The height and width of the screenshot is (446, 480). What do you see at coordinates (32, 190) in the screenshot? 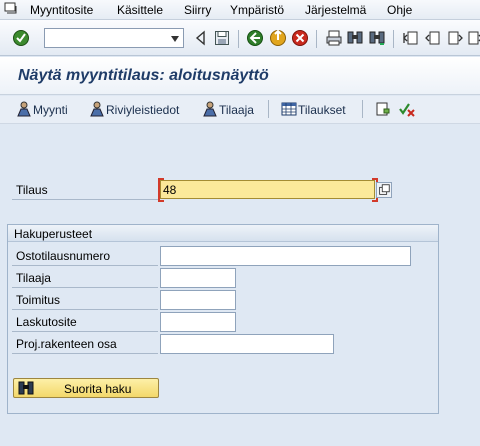
I see `order-label: Tilaus` at bounding box center [32, 190].